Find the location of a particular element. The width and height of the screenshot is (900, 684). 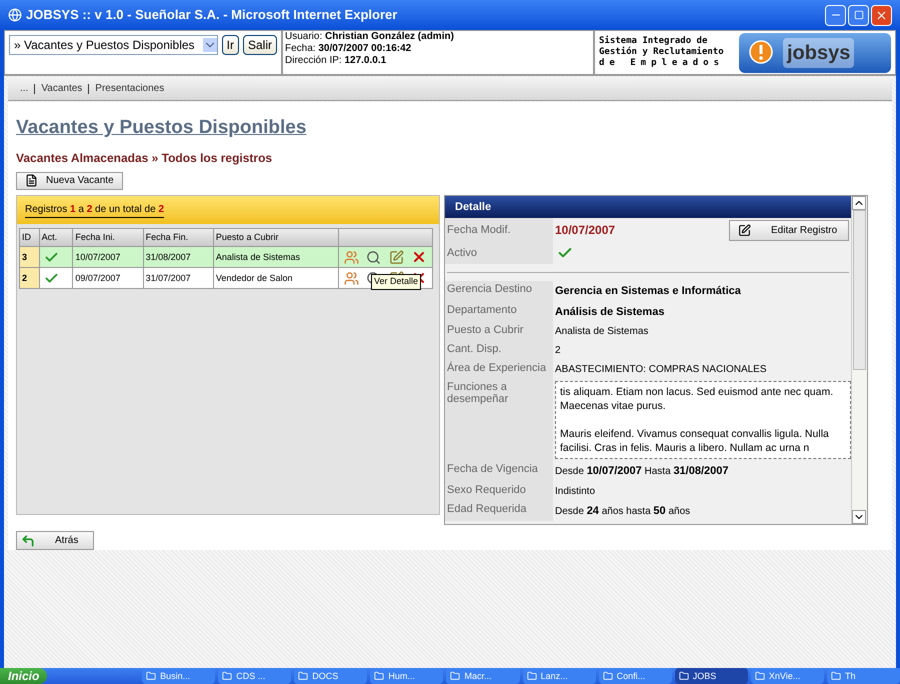

section-select: » Vacantes y Puestos Disponibles is located at coordinates (113, 45).